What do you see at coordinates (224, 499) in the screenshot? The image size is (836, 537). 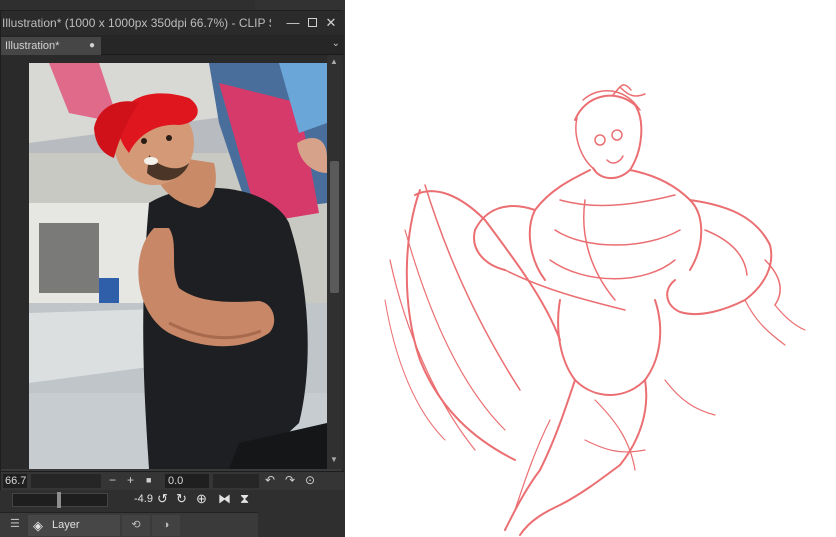 I see `flip-horizontal-icon: ⧓` at bounding box center [224, 499].